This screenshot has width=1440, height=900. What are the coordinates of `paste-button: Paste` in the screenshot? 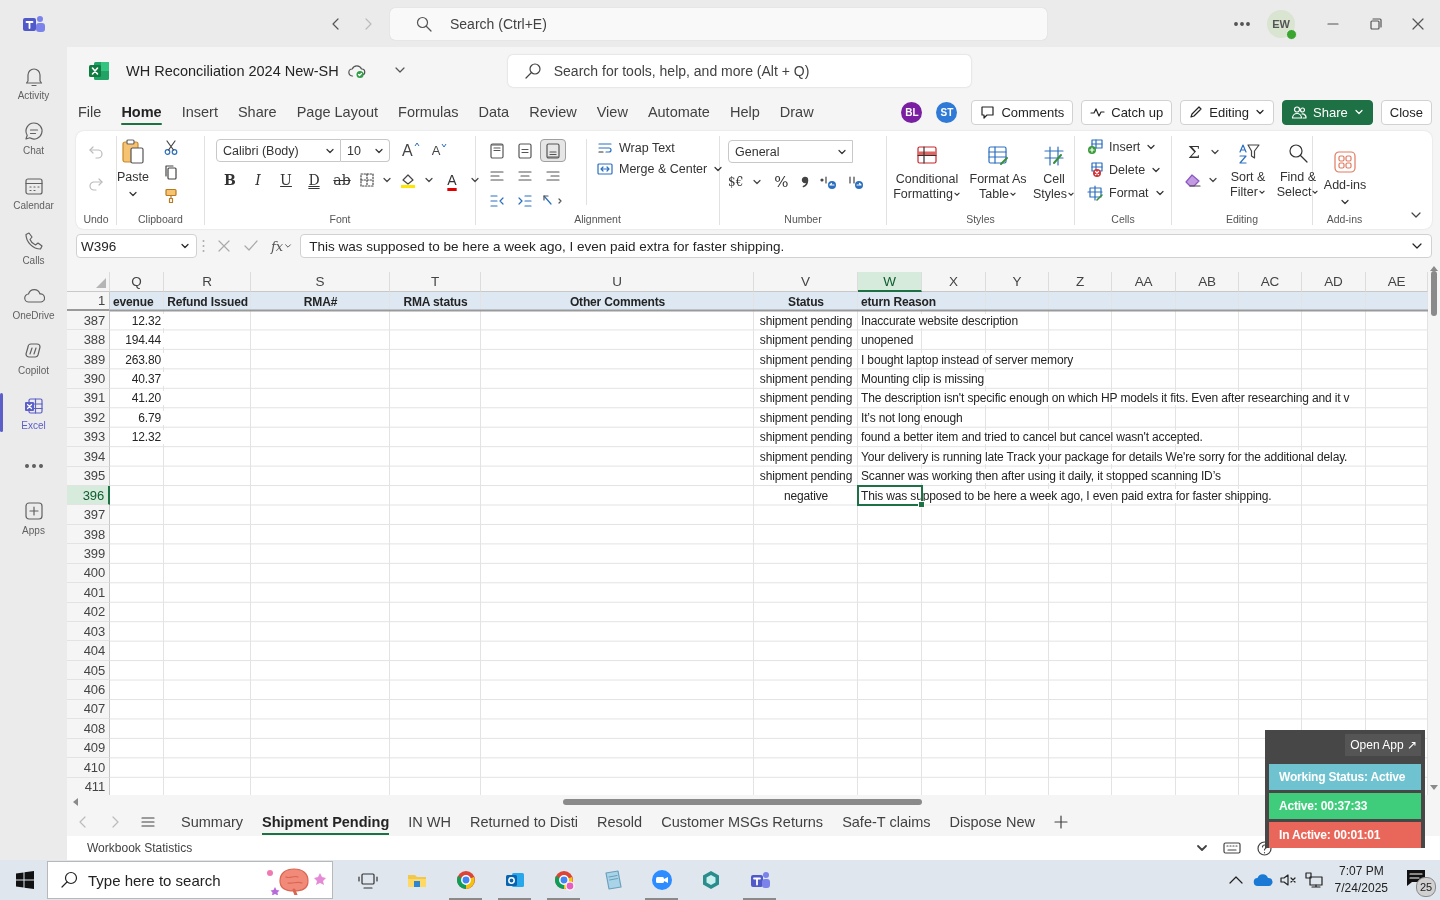 It's located at (133, 174).